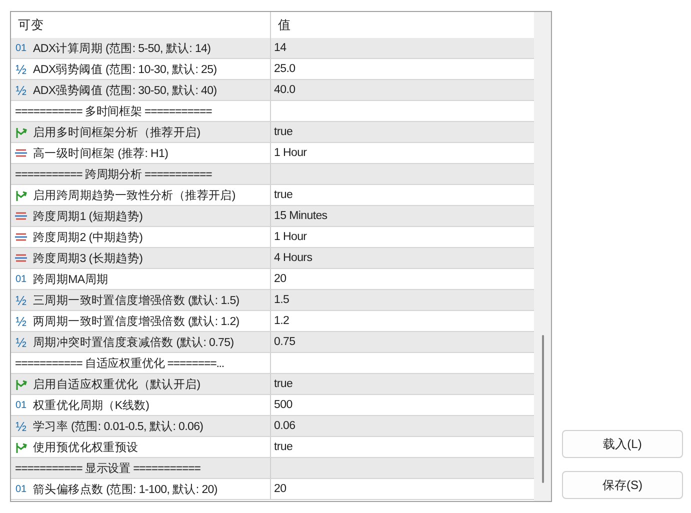 This screenshot has width=691, height=513. What do you see at coordinates (136, 321) in the screenshot?
I see `parameter-name: 两周期一致时置信度增强倍数 (默认: 1.2)` at bounding box center [136, 321].